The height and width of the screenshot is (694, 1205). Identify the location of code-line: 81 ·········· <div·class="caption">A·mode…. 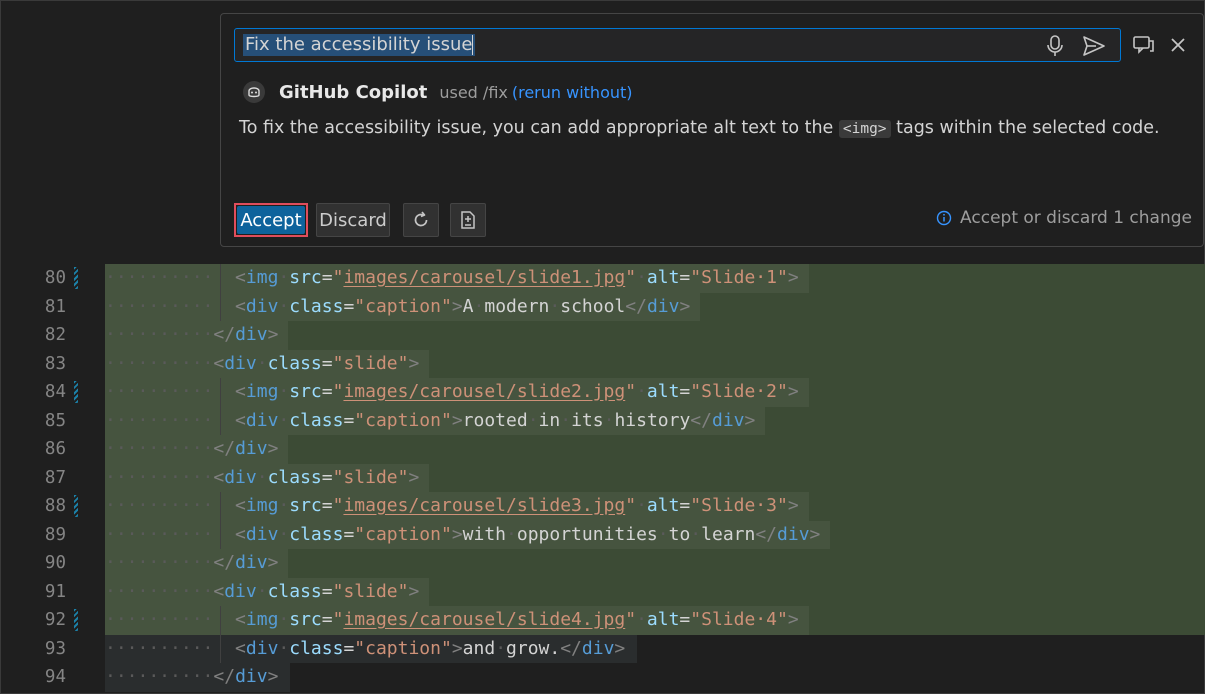
(602, 306).